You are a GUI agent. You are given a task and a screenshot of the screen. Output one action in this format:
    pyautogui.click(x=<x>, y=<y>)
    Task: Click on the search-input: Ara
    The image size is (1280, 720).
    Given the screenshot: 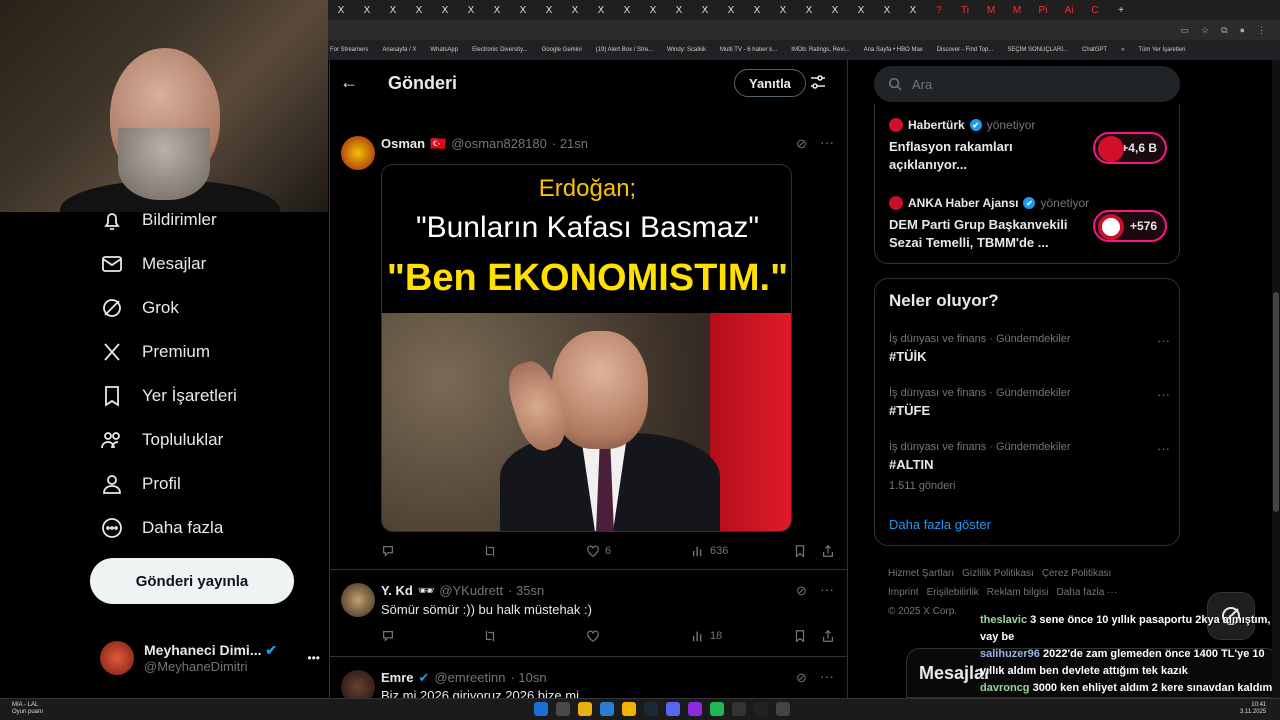 What is the action you would take?
    pyautogui.click(x=1027, y=84)
    